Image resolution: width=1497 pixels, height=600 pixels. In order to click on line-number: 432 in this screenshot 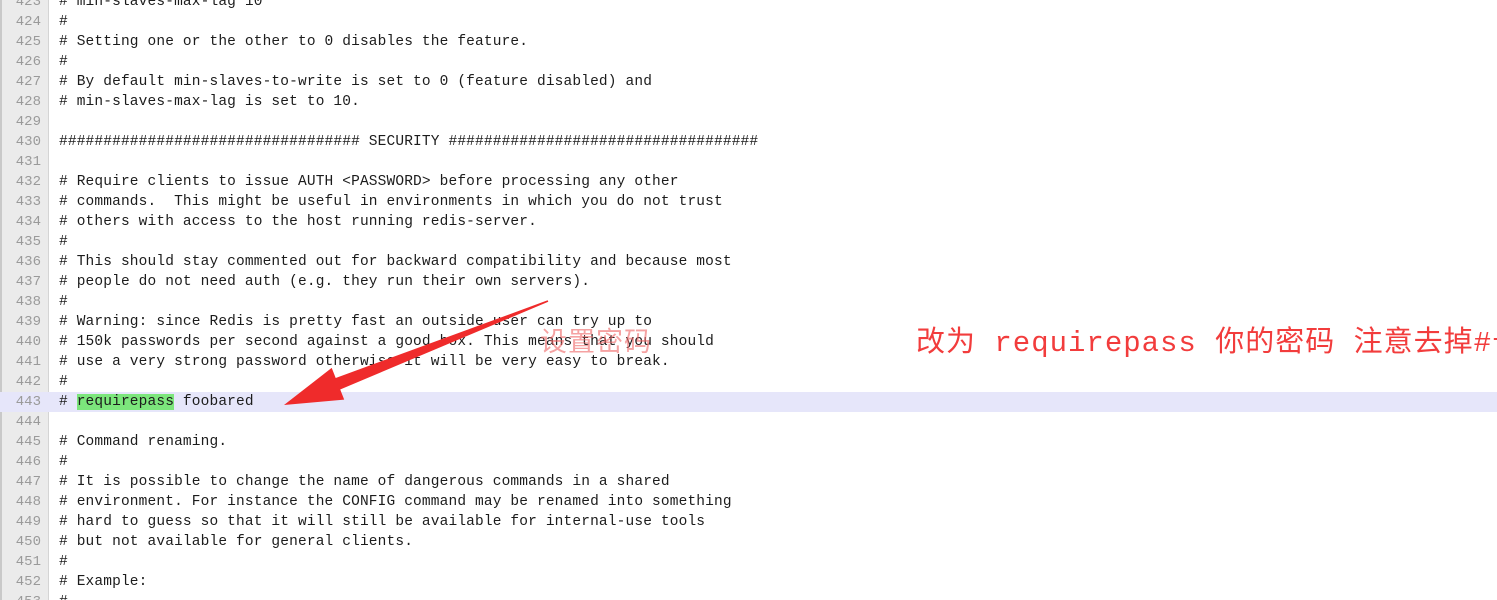, I will do `click(28, 182)`.